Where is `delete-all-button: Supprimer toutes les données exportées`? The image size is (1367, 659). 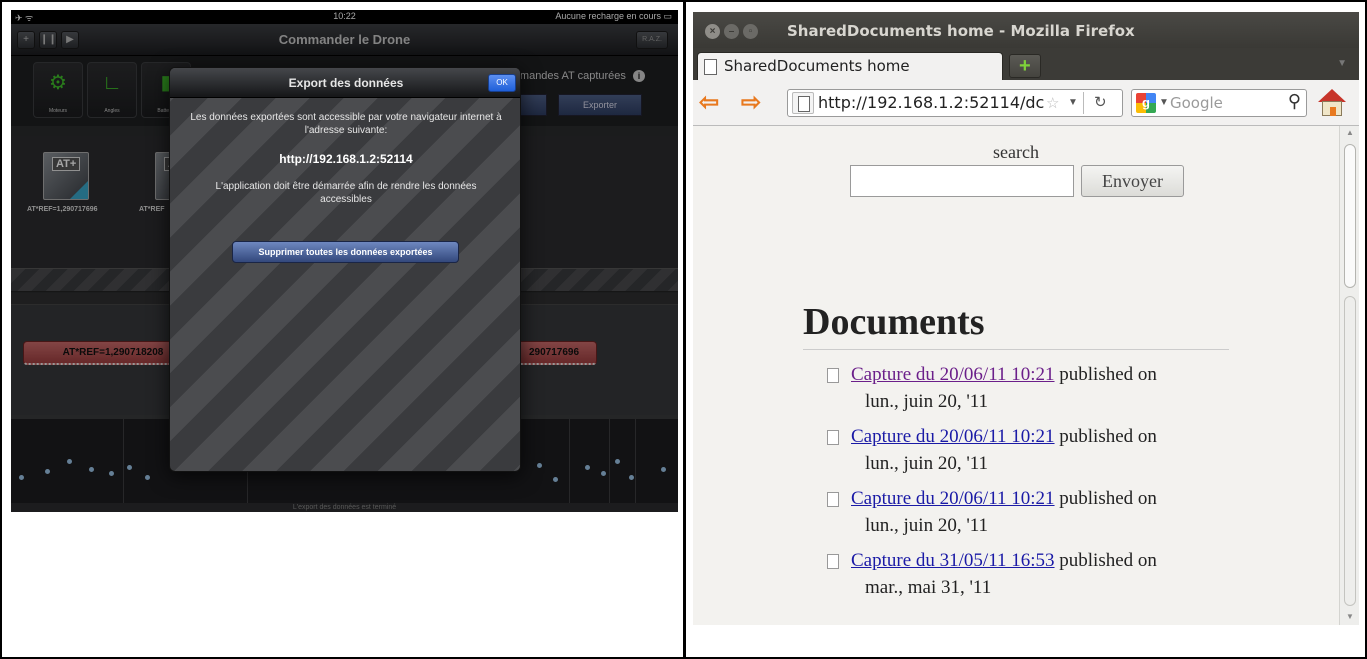 delete-all-button: Supprimer toutes les données exportées is located at coordinates (345, 252).